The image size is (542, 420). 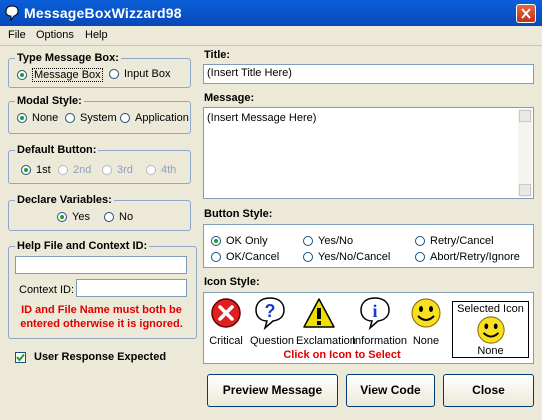 I want to click on radio-label: 4th, so click(x=169, y=170).